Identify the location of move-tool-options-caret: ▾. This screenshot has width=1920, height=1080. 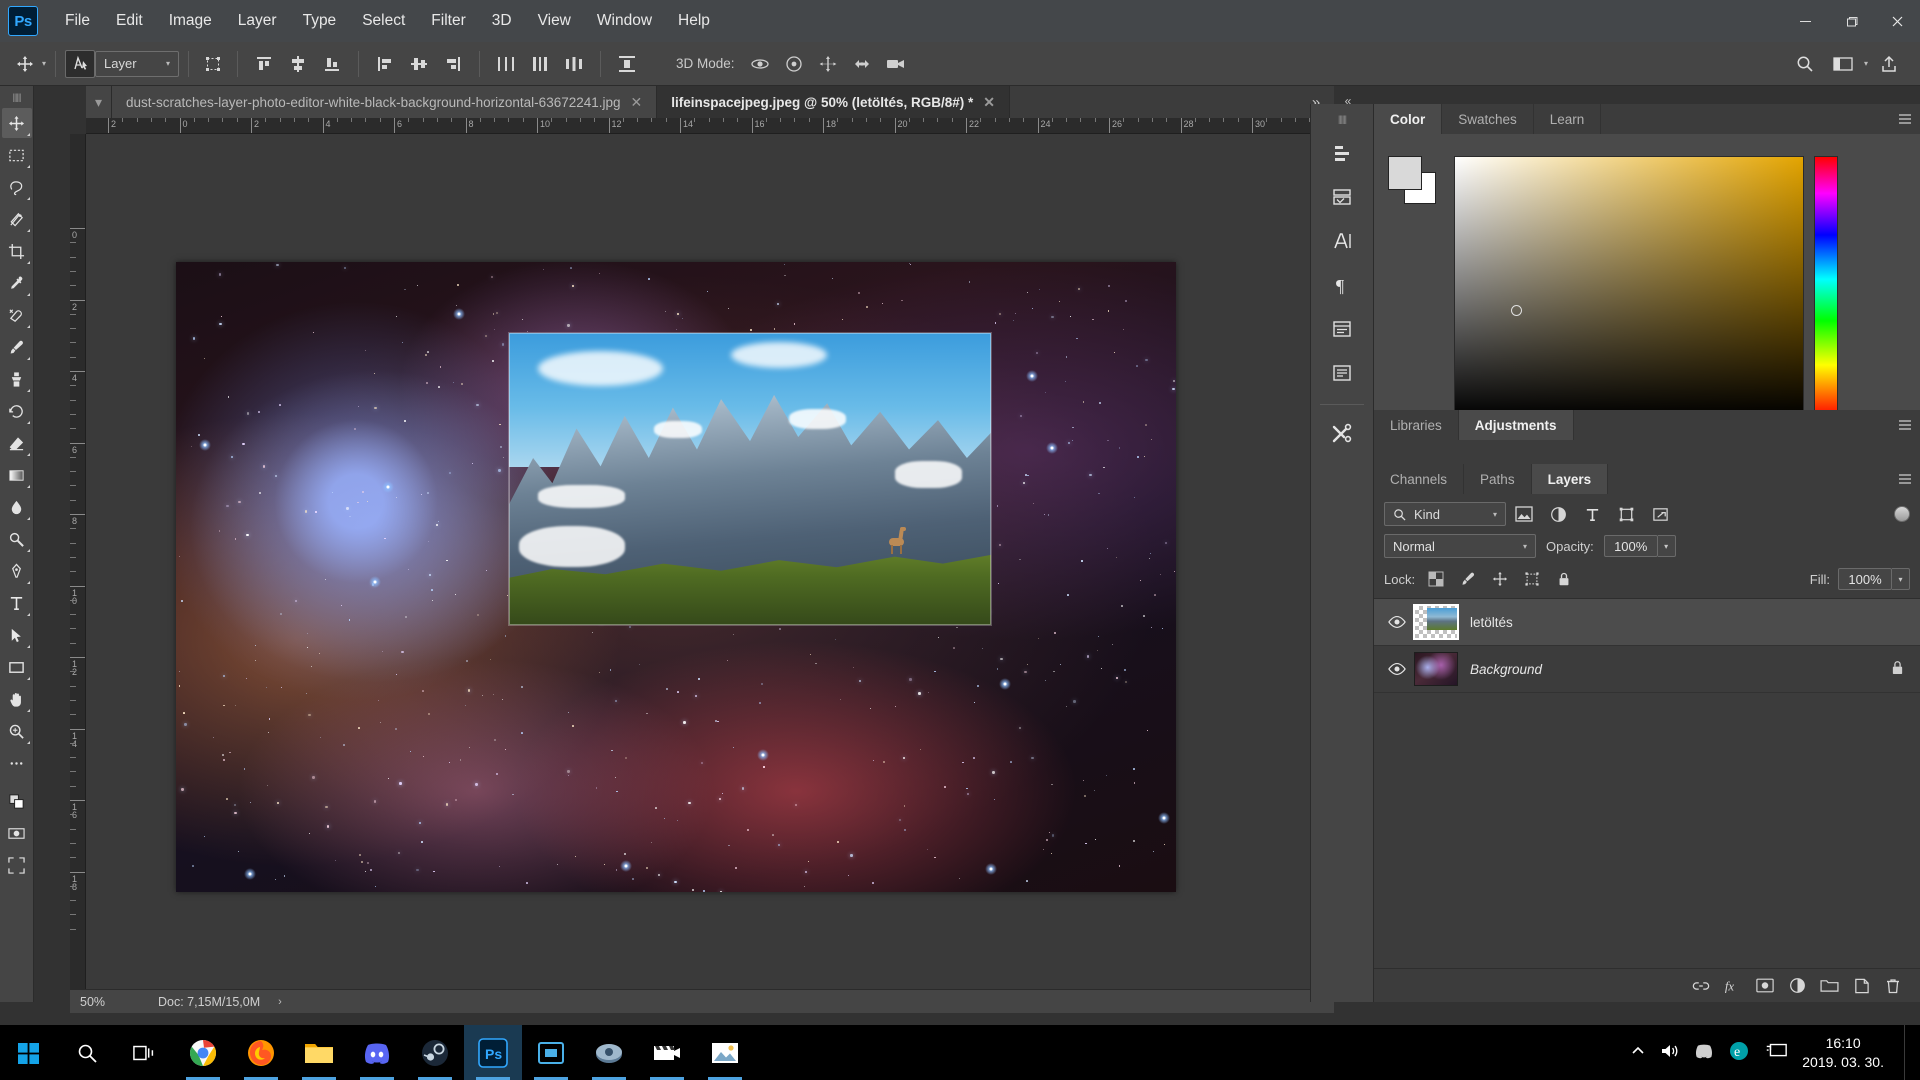
(44, 63).